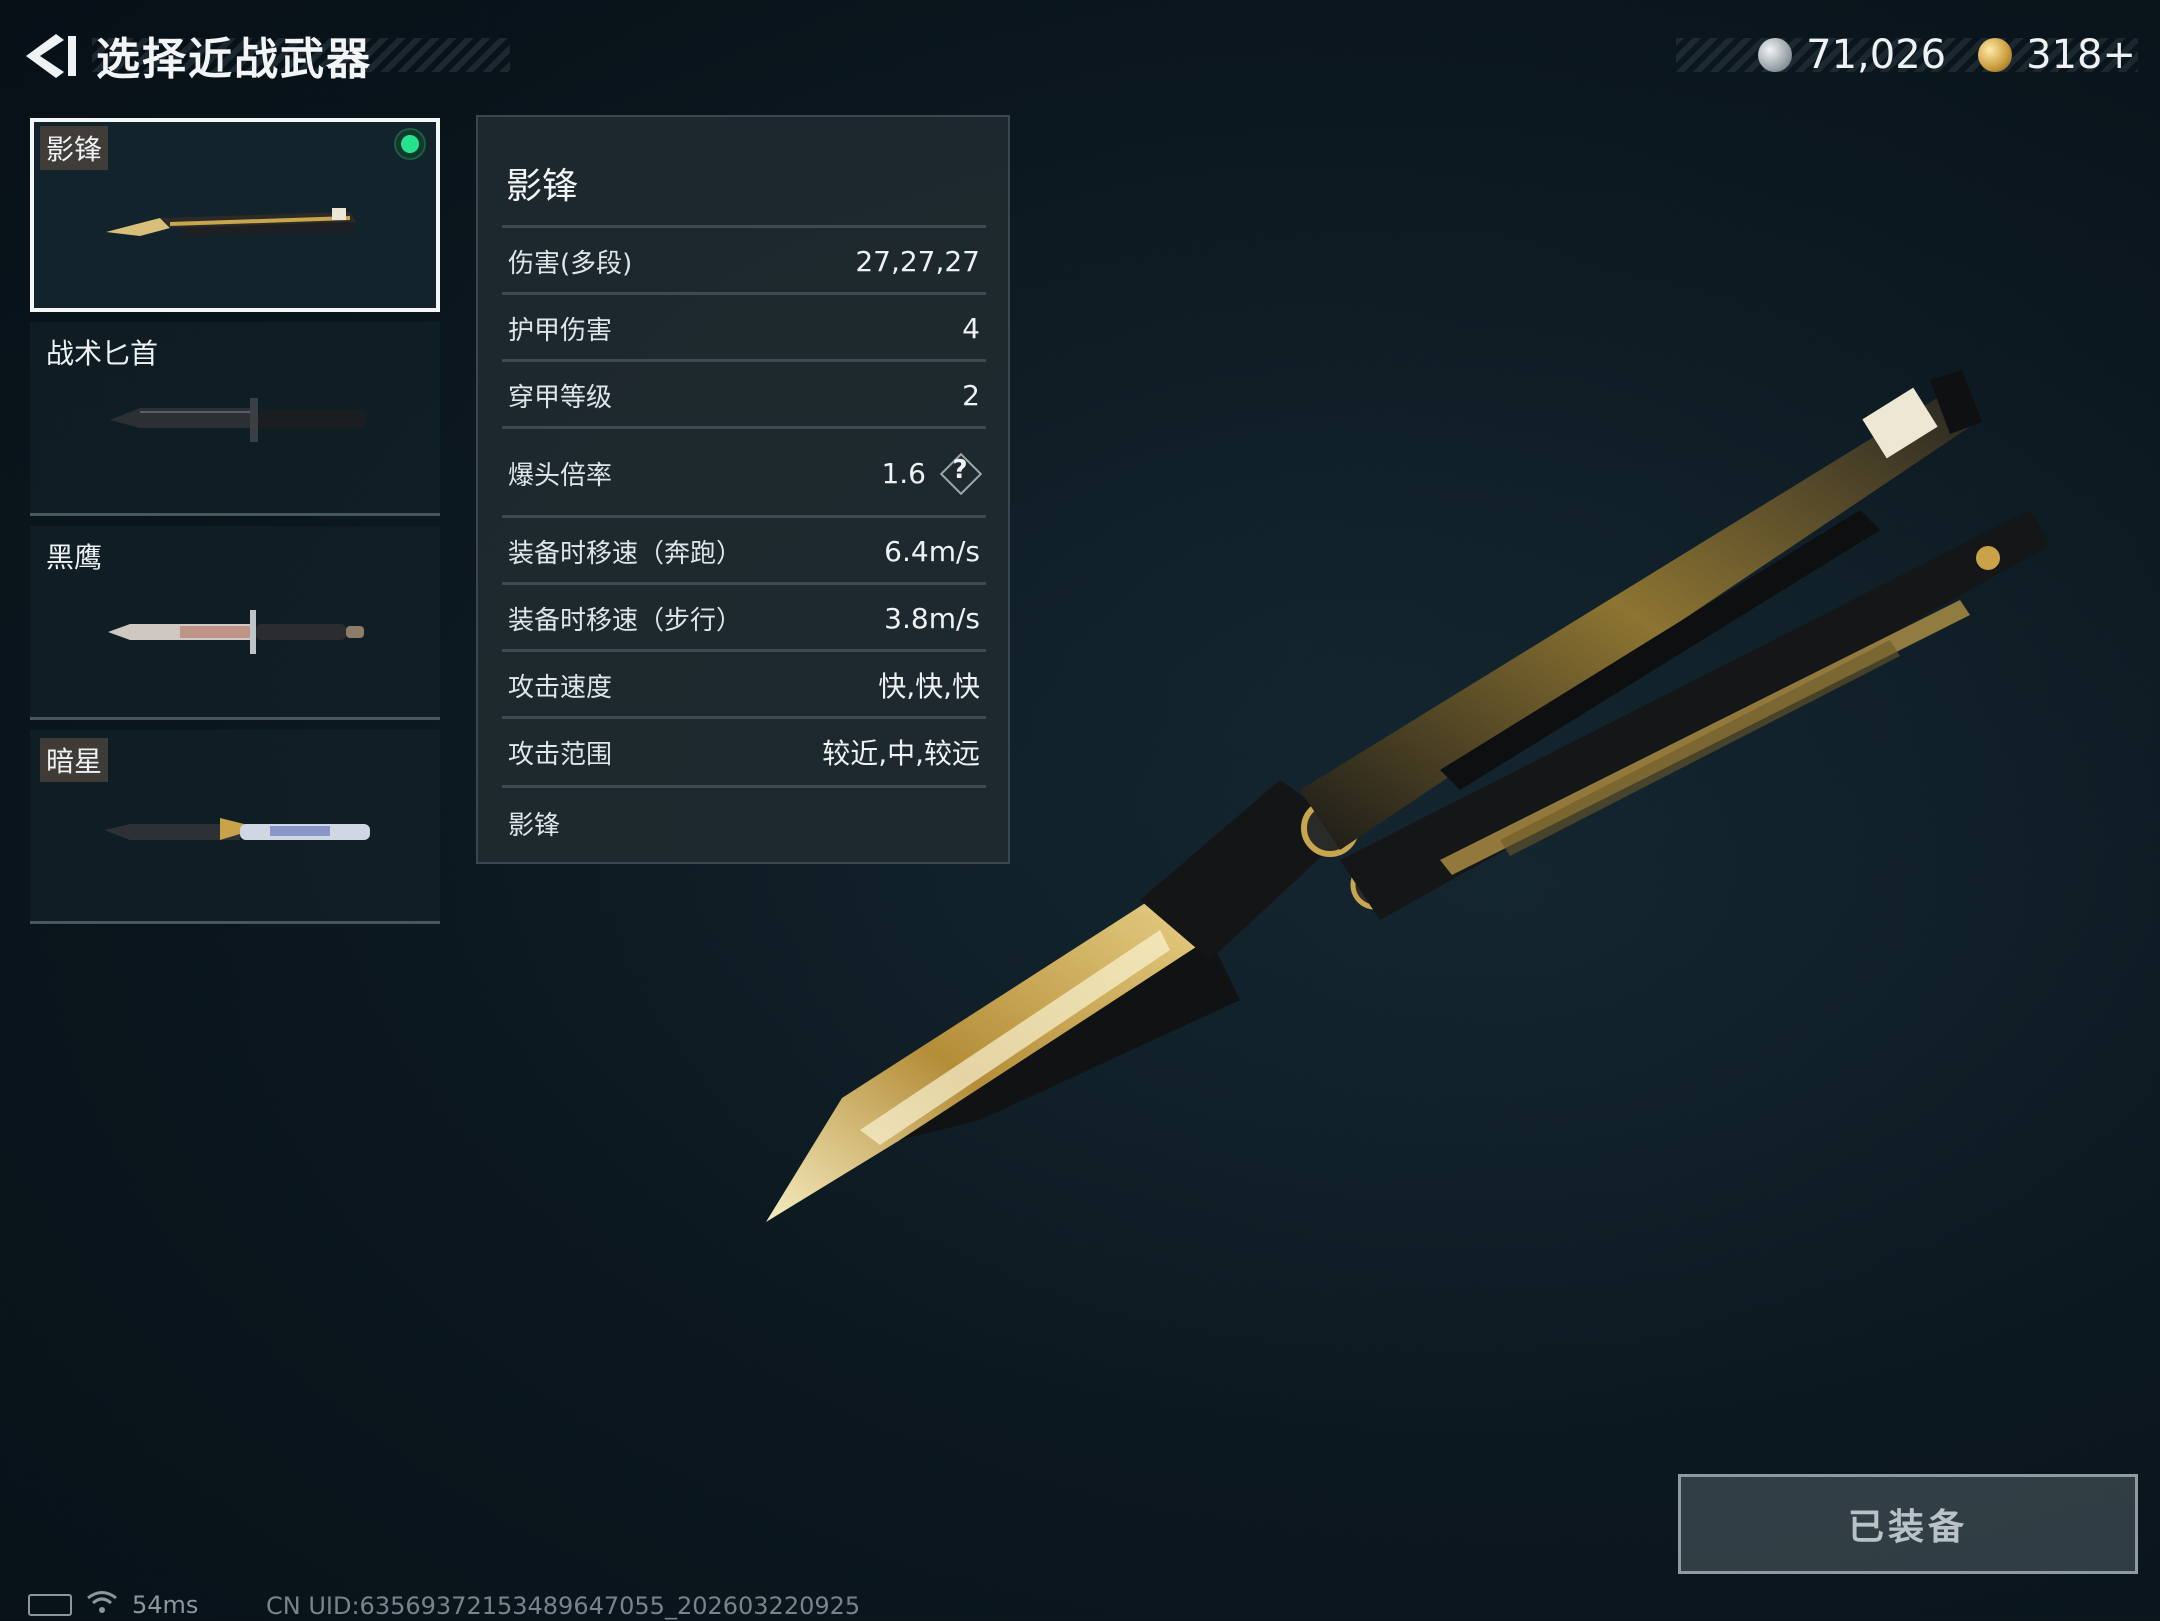 This screenshot has height=1621, width=2160. I want to click on stat-label: 装备时移速（奔跑）, so click(625, 553).